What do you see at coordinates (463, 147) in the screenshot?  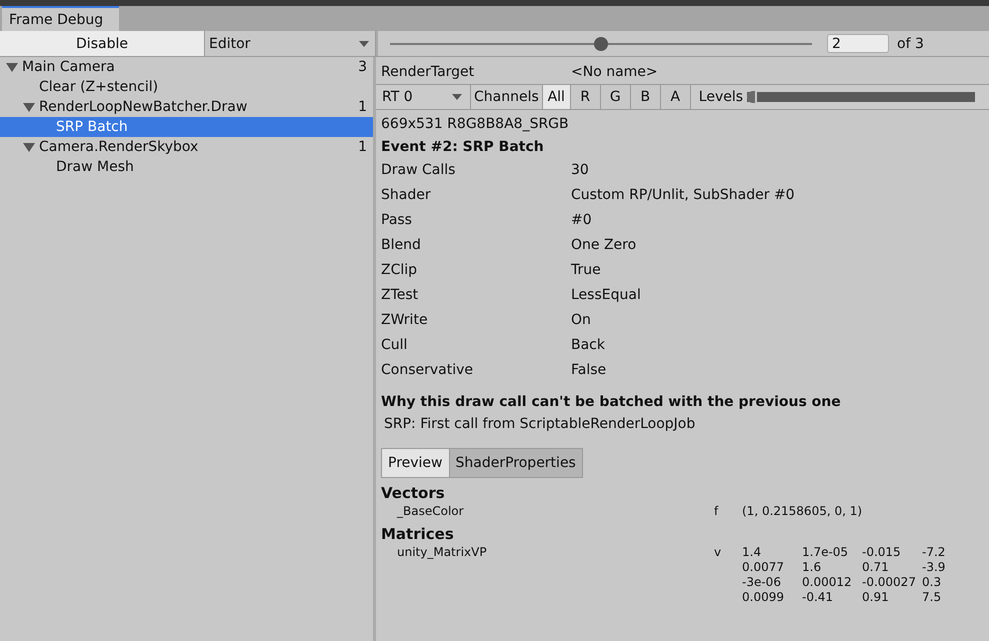 I see `event-title: Event #2: SRP Batch` at bounding box center [463, 147].